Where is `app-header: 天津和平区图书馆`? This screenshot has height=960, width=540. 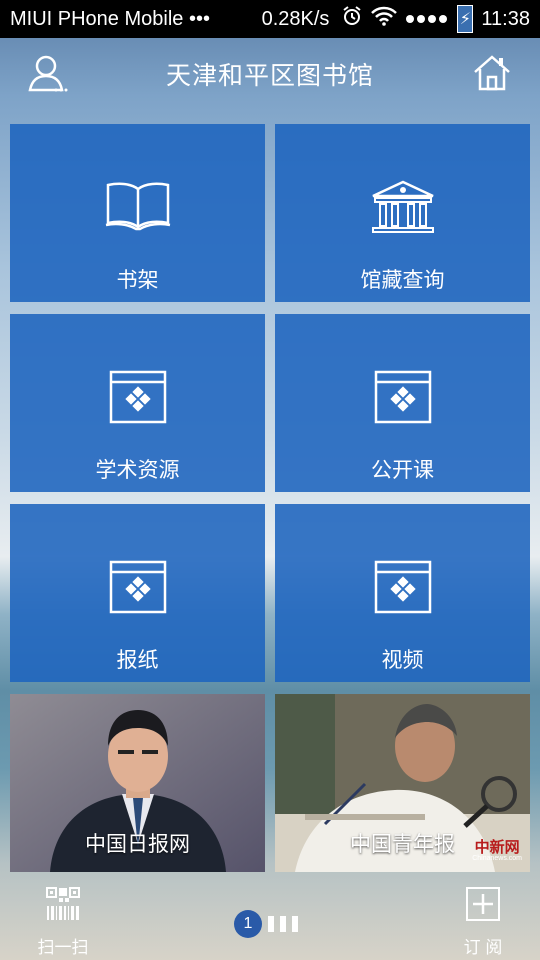
app-header: 天津和平区图书馆 is located at coordinates (270, 74).